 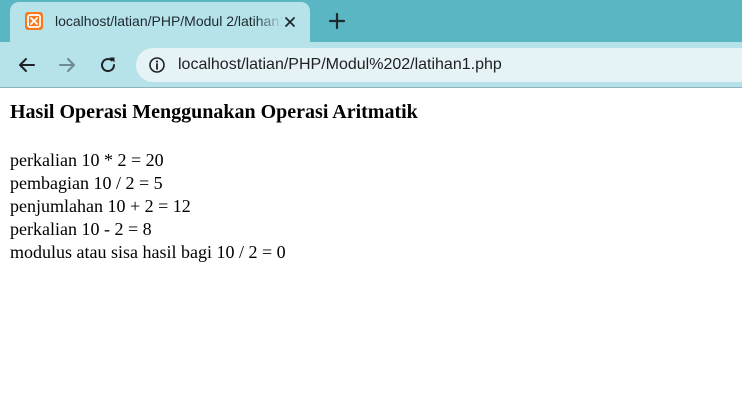 I want to click on reload-icon, so click(x=108, y=65).